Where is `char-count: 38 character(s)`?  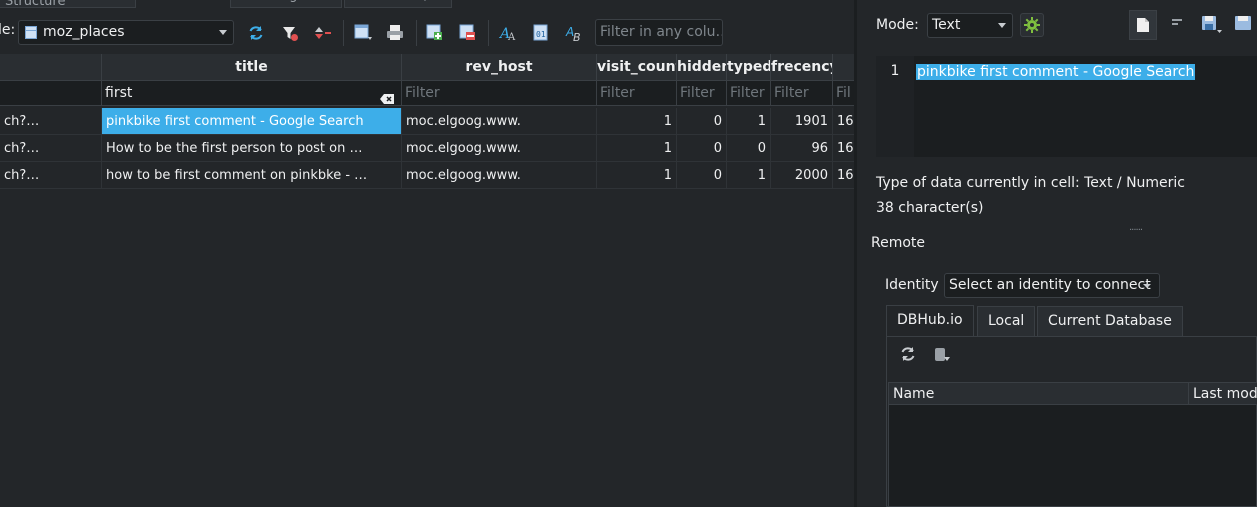 char-count: 38 character(s) is located at coordinates (930, 208).